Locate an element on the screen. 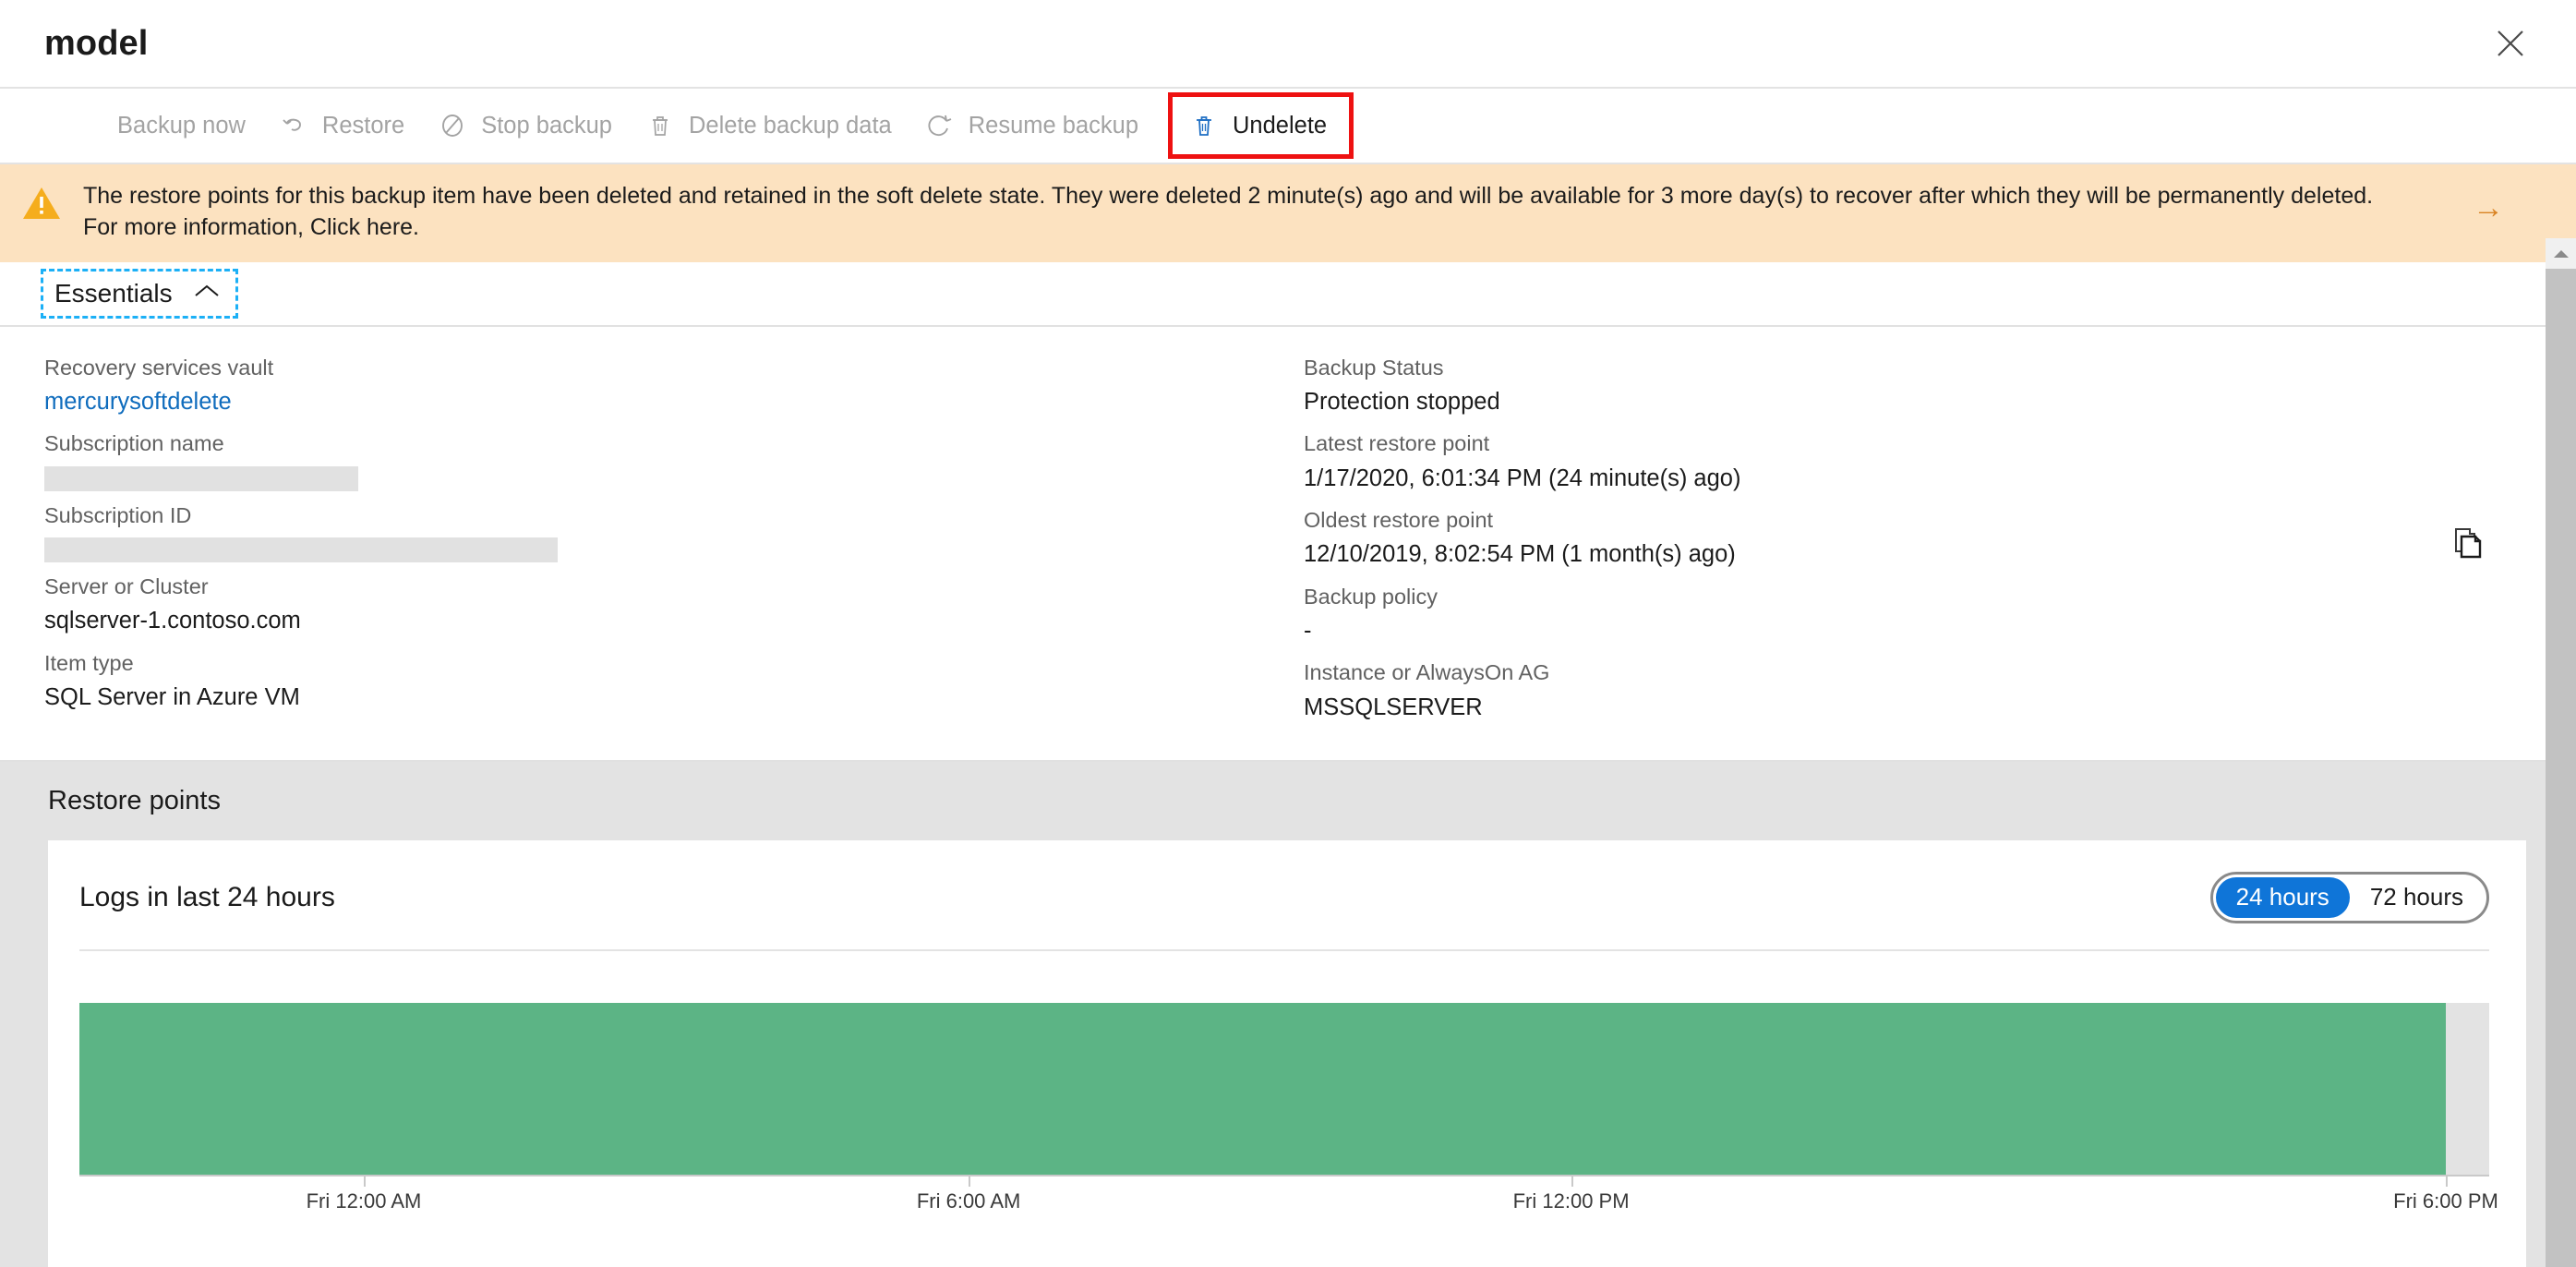  blade-titlebar: model is located at coordinates (1288, 44).